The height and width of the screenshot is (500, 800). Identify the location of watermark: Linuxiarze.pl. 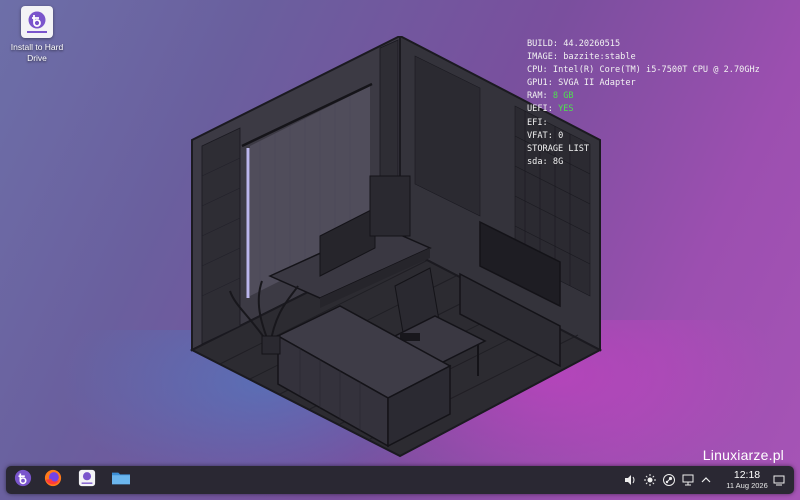
(743, 455).